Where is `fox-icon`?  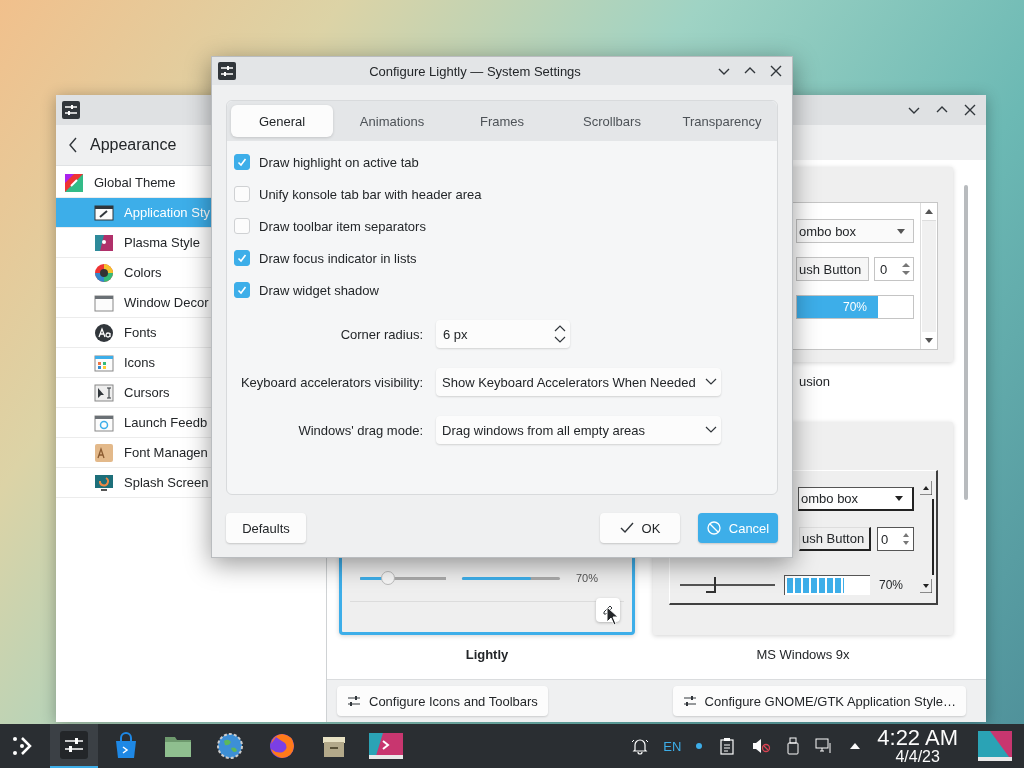
fox-icon is located at coordinates (282, 746).